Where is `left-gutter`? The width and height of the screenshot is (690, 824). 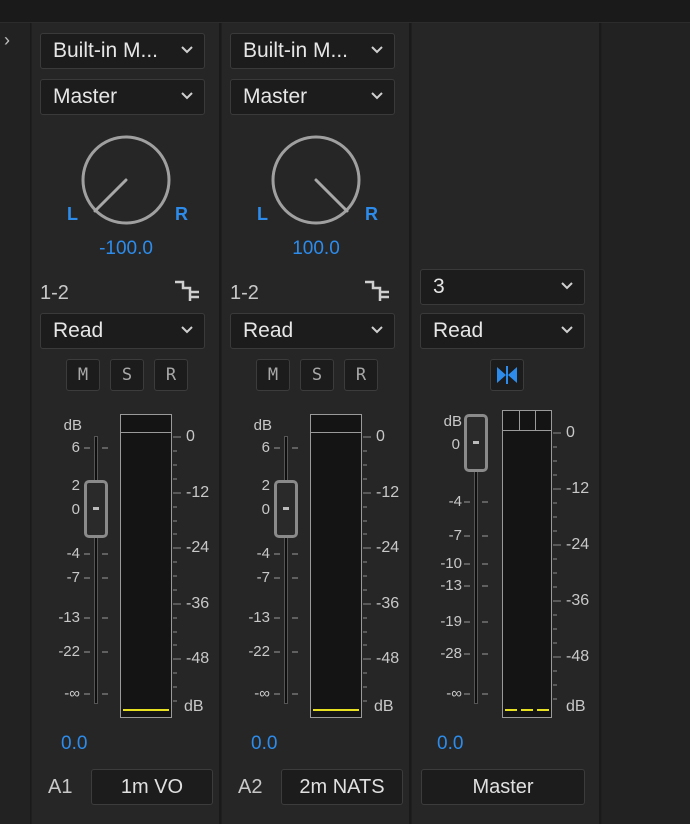
left-gutter is located at coordinates (15, 423).